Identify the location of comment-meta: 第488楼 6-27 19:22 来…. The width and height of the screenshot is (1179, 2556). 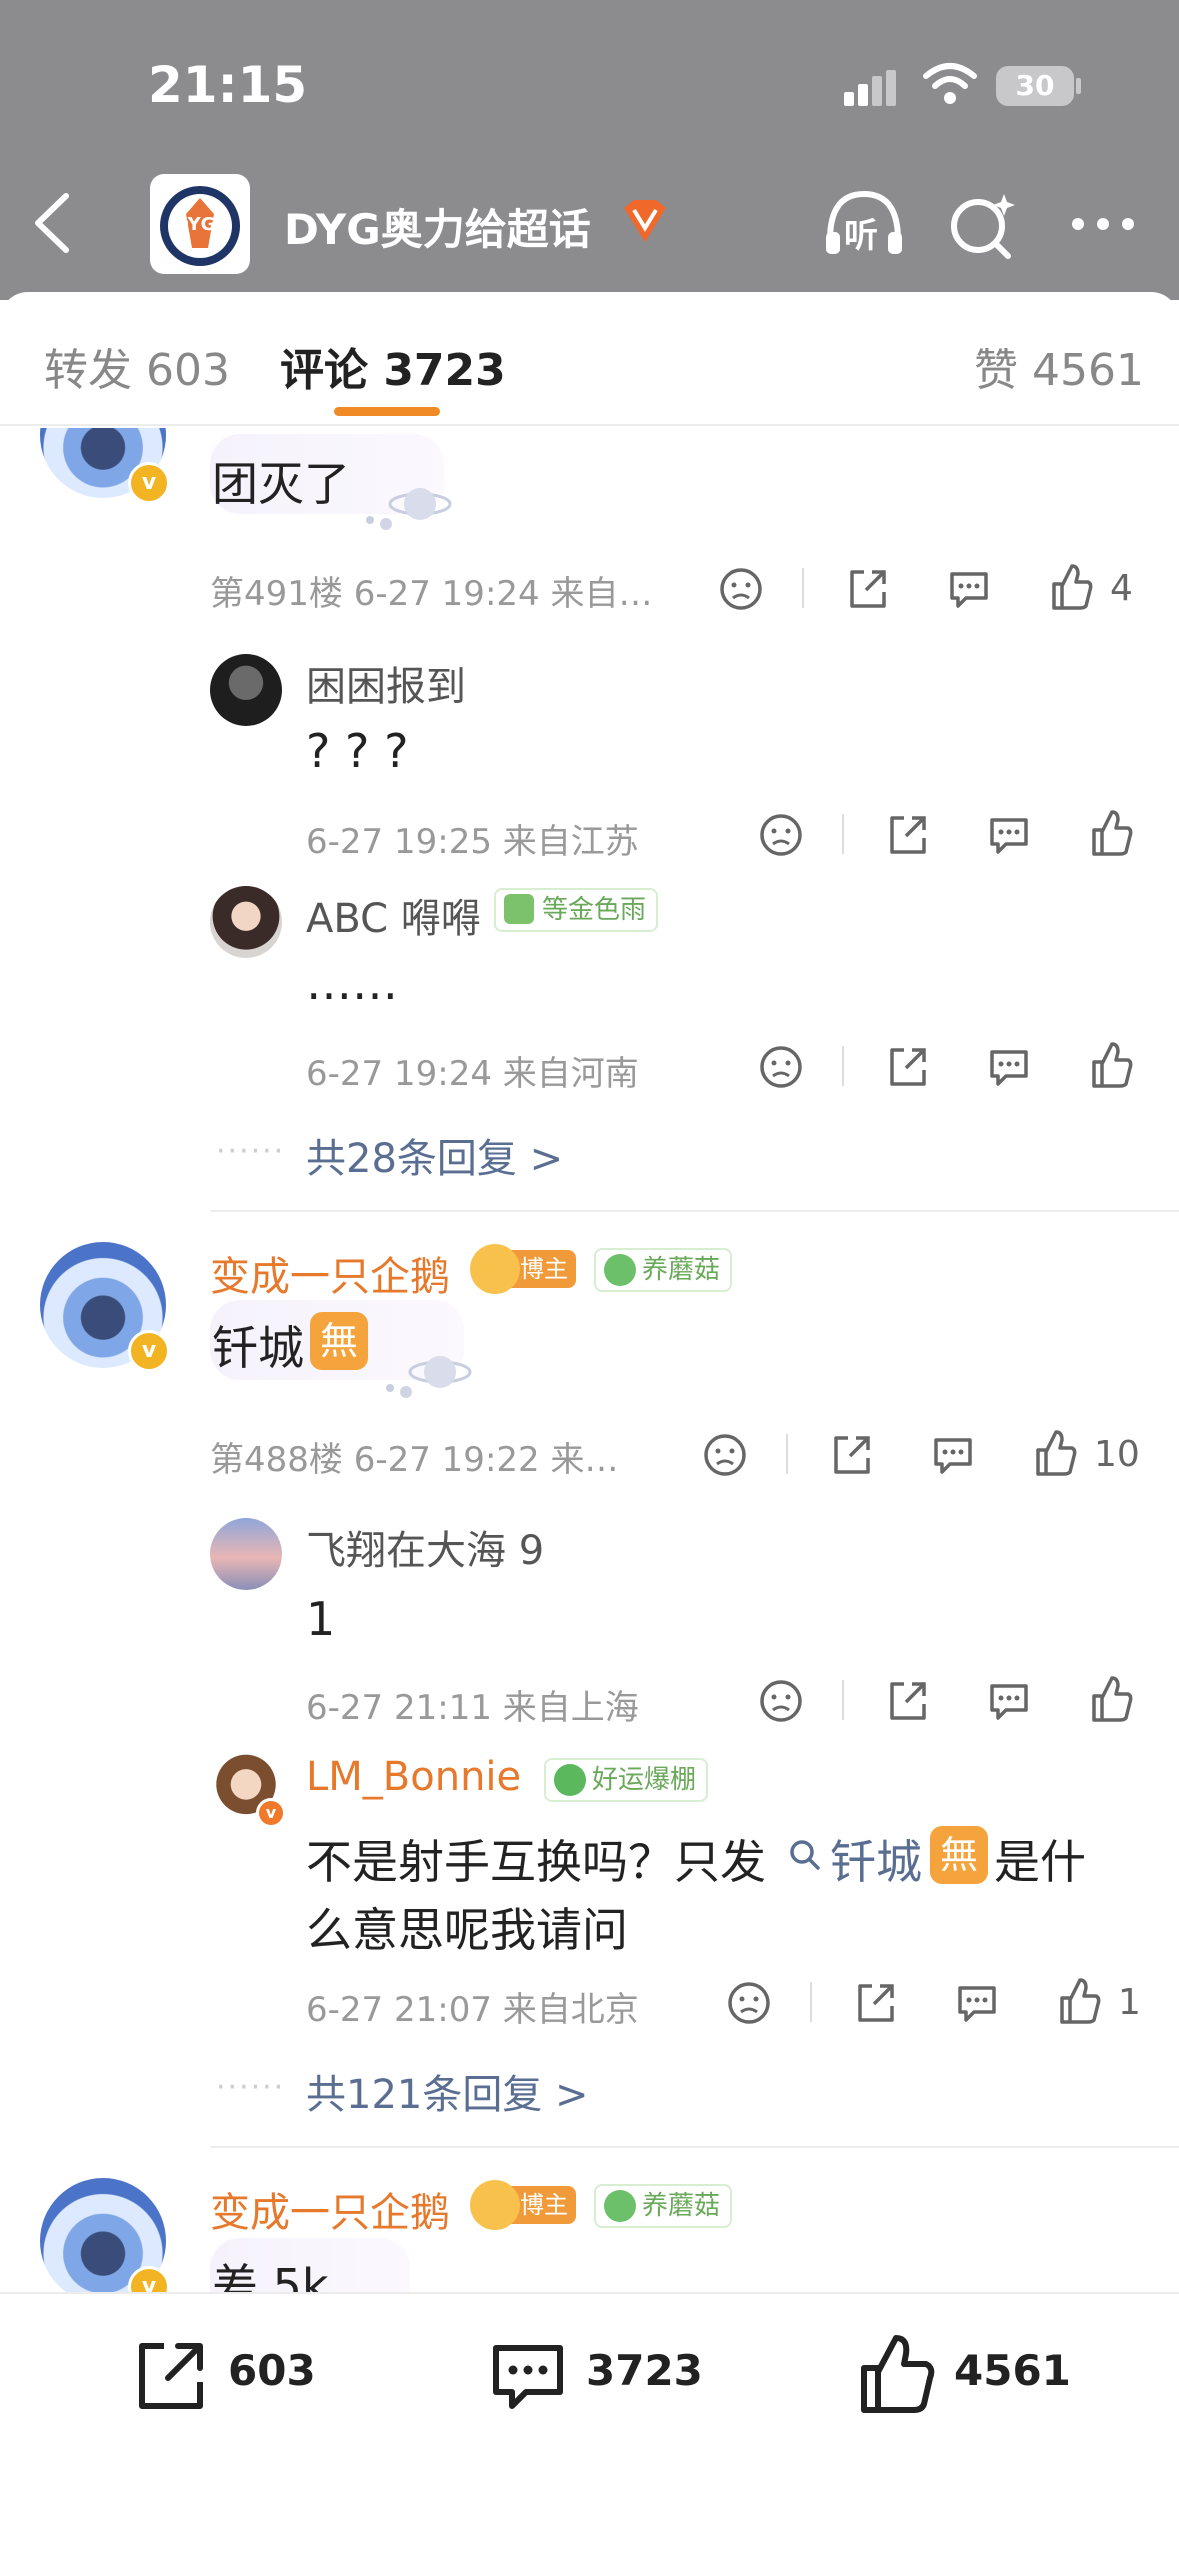
(414, 1460).